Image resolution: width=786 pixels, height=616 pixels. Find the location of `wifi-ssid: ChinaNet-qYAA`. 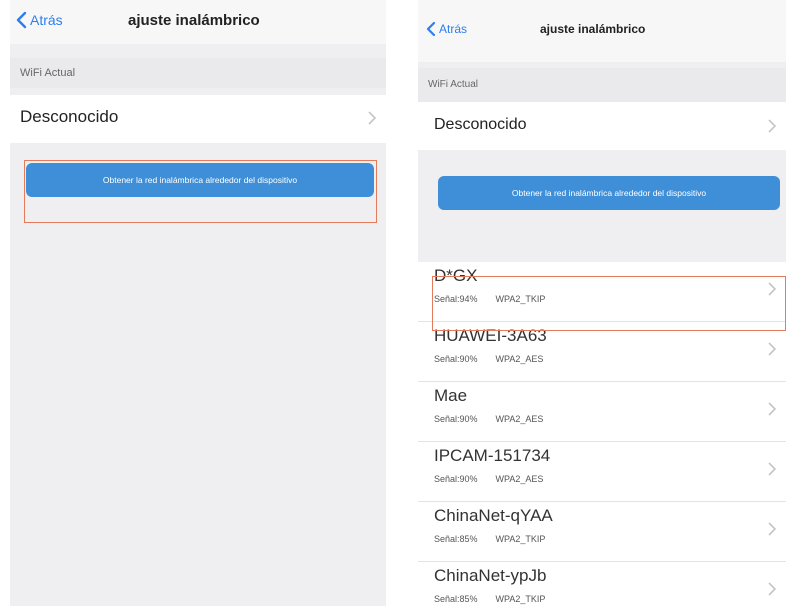

wifi-ssid: ChinaNet-qYAA is located at coordinates (493, 515).